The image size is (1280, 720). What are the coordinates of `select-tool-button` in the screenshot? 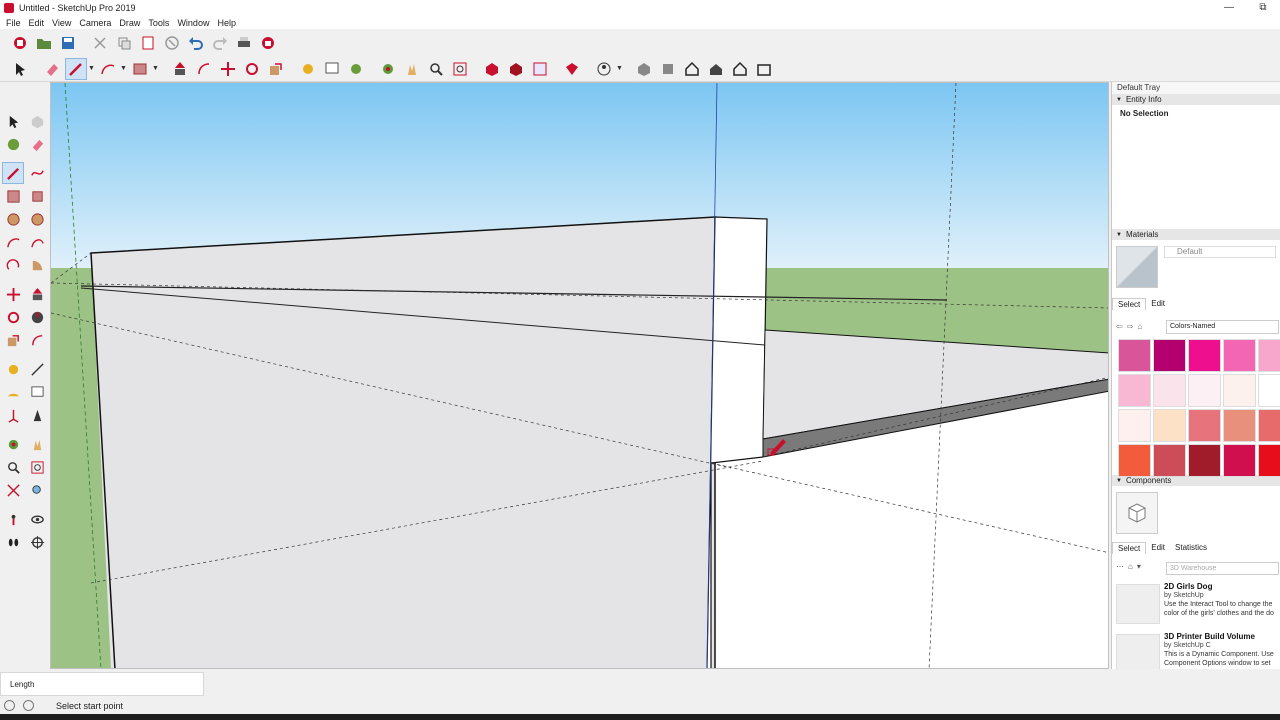 It's located at (20, 69).